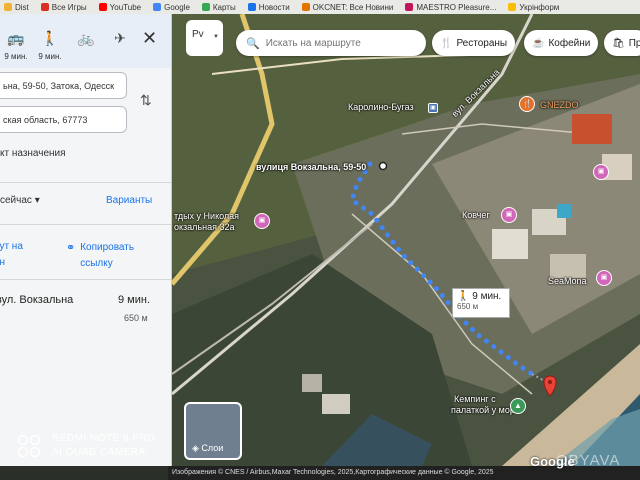  What do you see at coordinates (550, 386) in the screenshot?
I see `destination-marker` at bounding box center [550, 386].